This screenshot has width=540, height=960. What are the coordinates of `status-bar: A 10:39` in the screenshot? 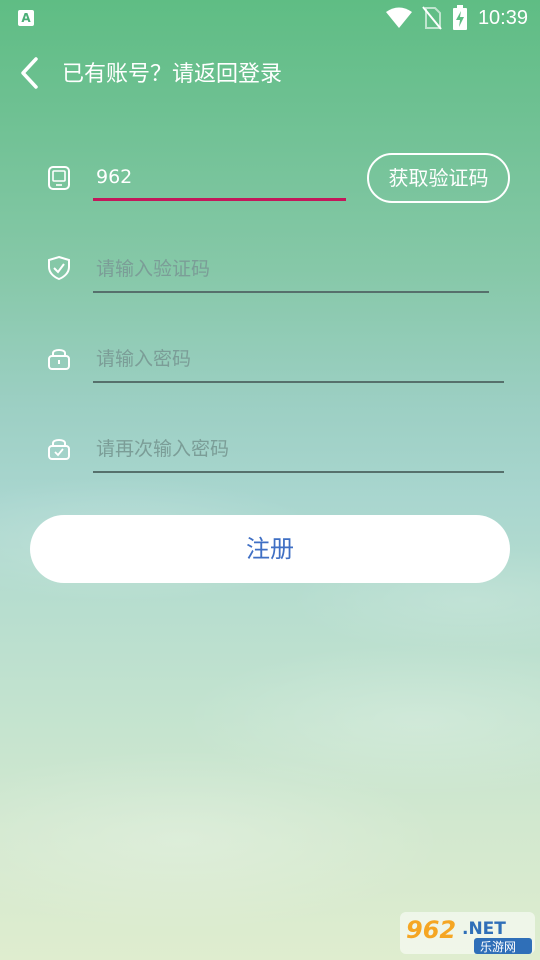 It's located at (270, 18).